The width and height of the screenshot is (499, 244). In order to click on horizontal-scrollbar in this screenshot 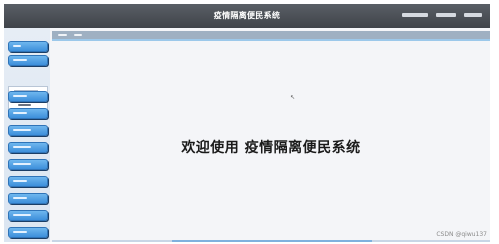, I will do `click(271, 241)`.